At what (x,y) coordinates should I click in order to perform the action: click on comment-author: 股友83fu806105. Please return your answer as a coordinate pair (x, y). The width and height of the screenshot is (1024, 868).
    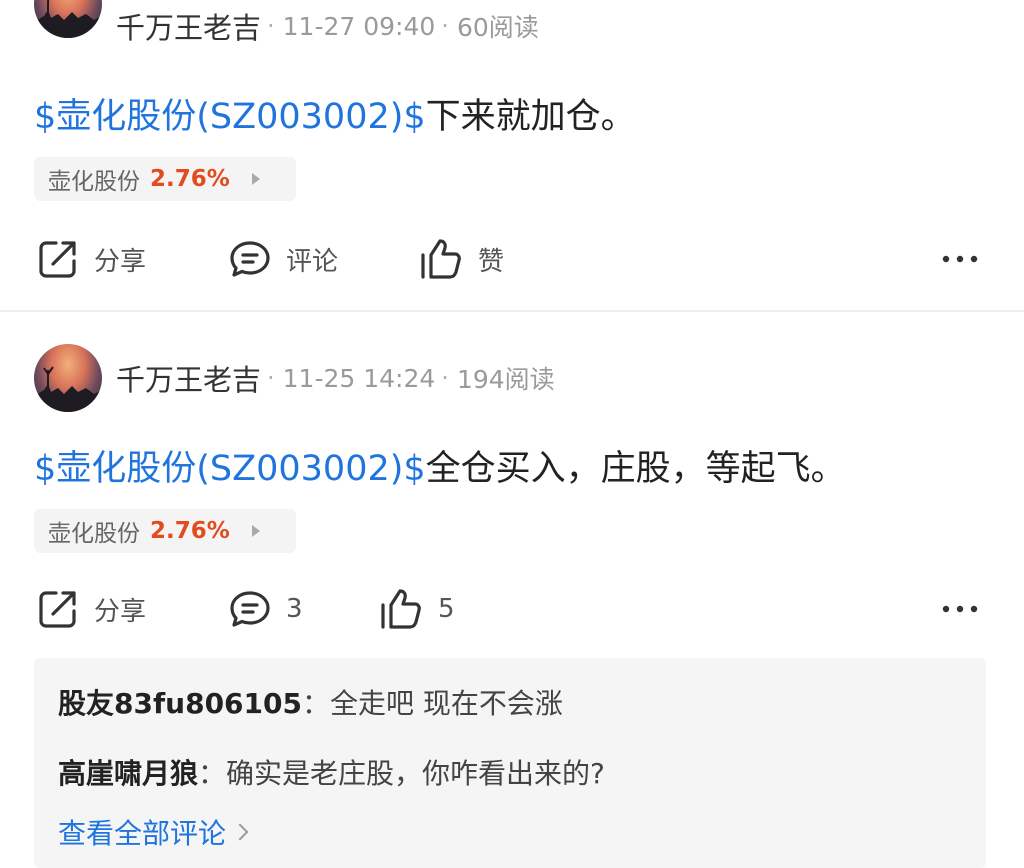
    Looking at the image, I should click on (180, 703).